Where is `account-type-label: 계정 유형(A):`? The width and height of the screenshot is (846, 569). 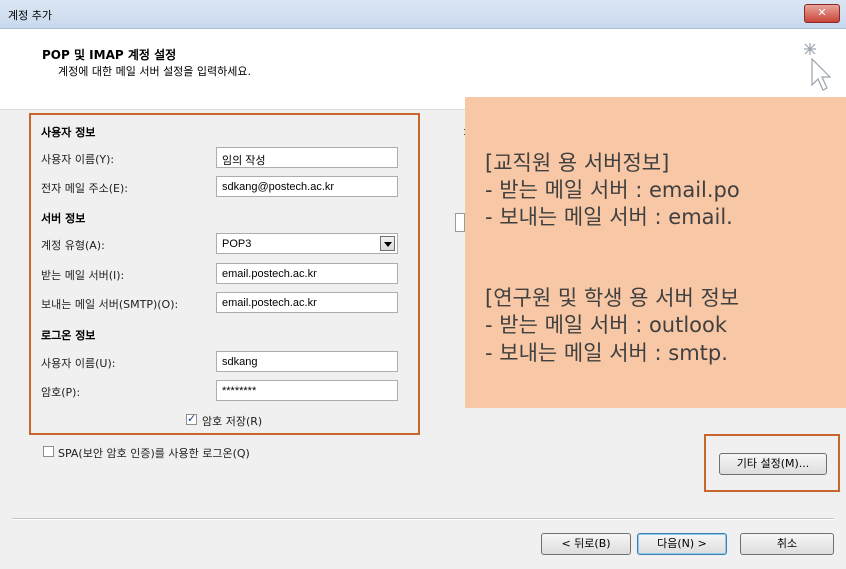
account-type-label: 계정 유형(A): is located at coordinates (73, 245).